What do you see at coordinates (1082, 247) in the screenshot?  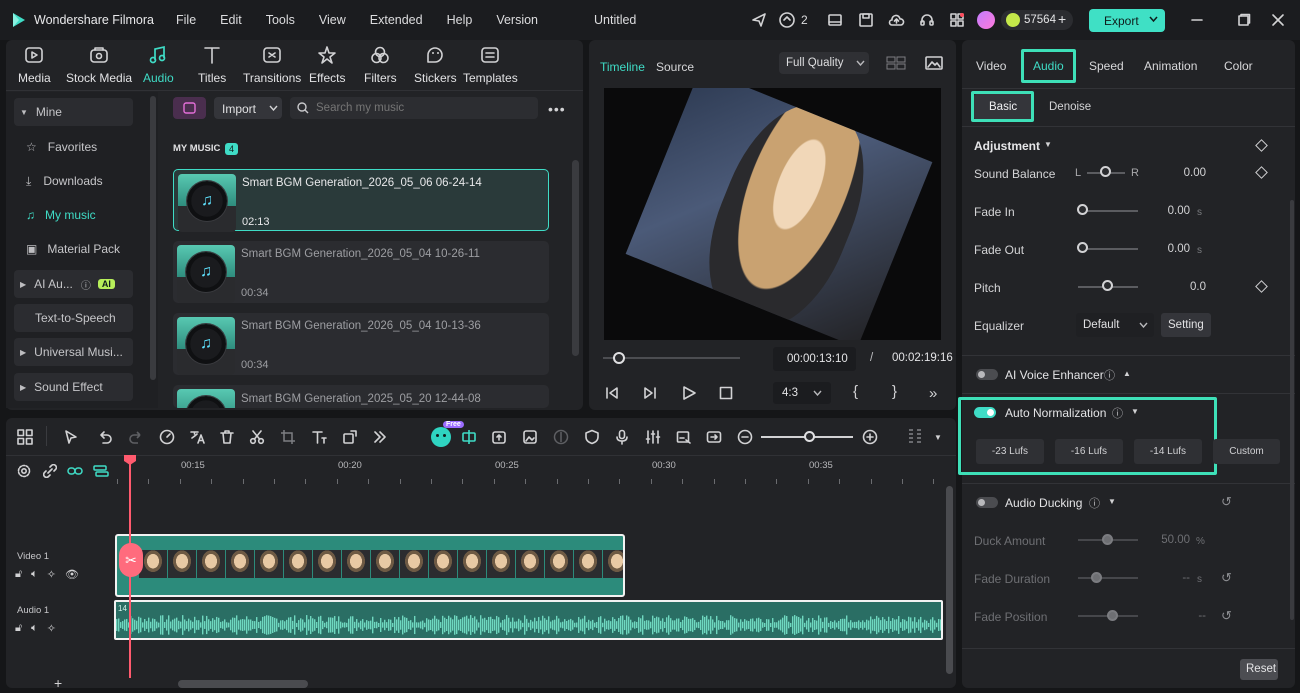 I see `fade-out-knob` at bounding box center [1082, 247].